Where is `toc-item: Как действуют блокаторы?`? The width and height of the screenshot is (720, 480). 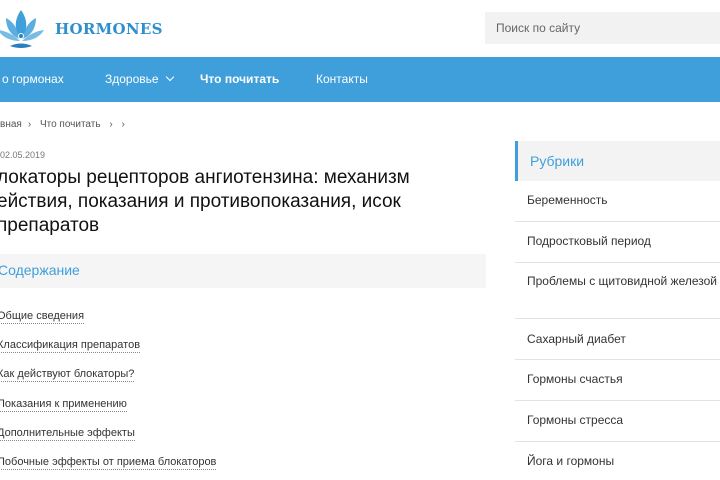
toc-item: Как действуют блокаторы? is located at coordinates (67, 375).